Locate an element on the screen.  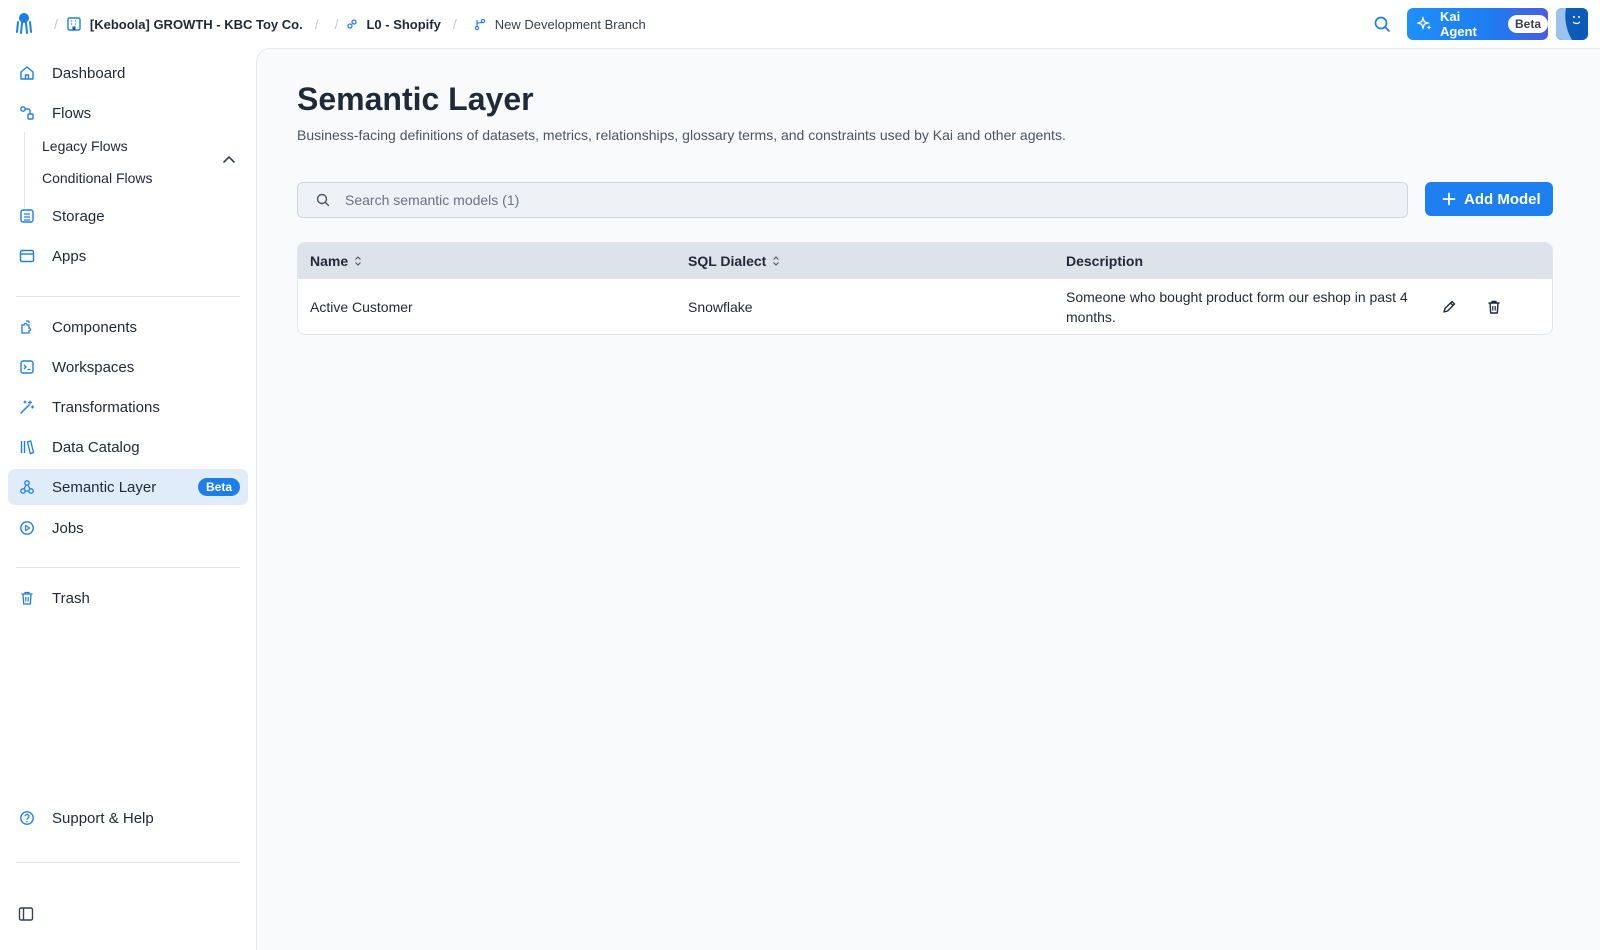
sidebar-label: Components is located at coordinates (95, 327).